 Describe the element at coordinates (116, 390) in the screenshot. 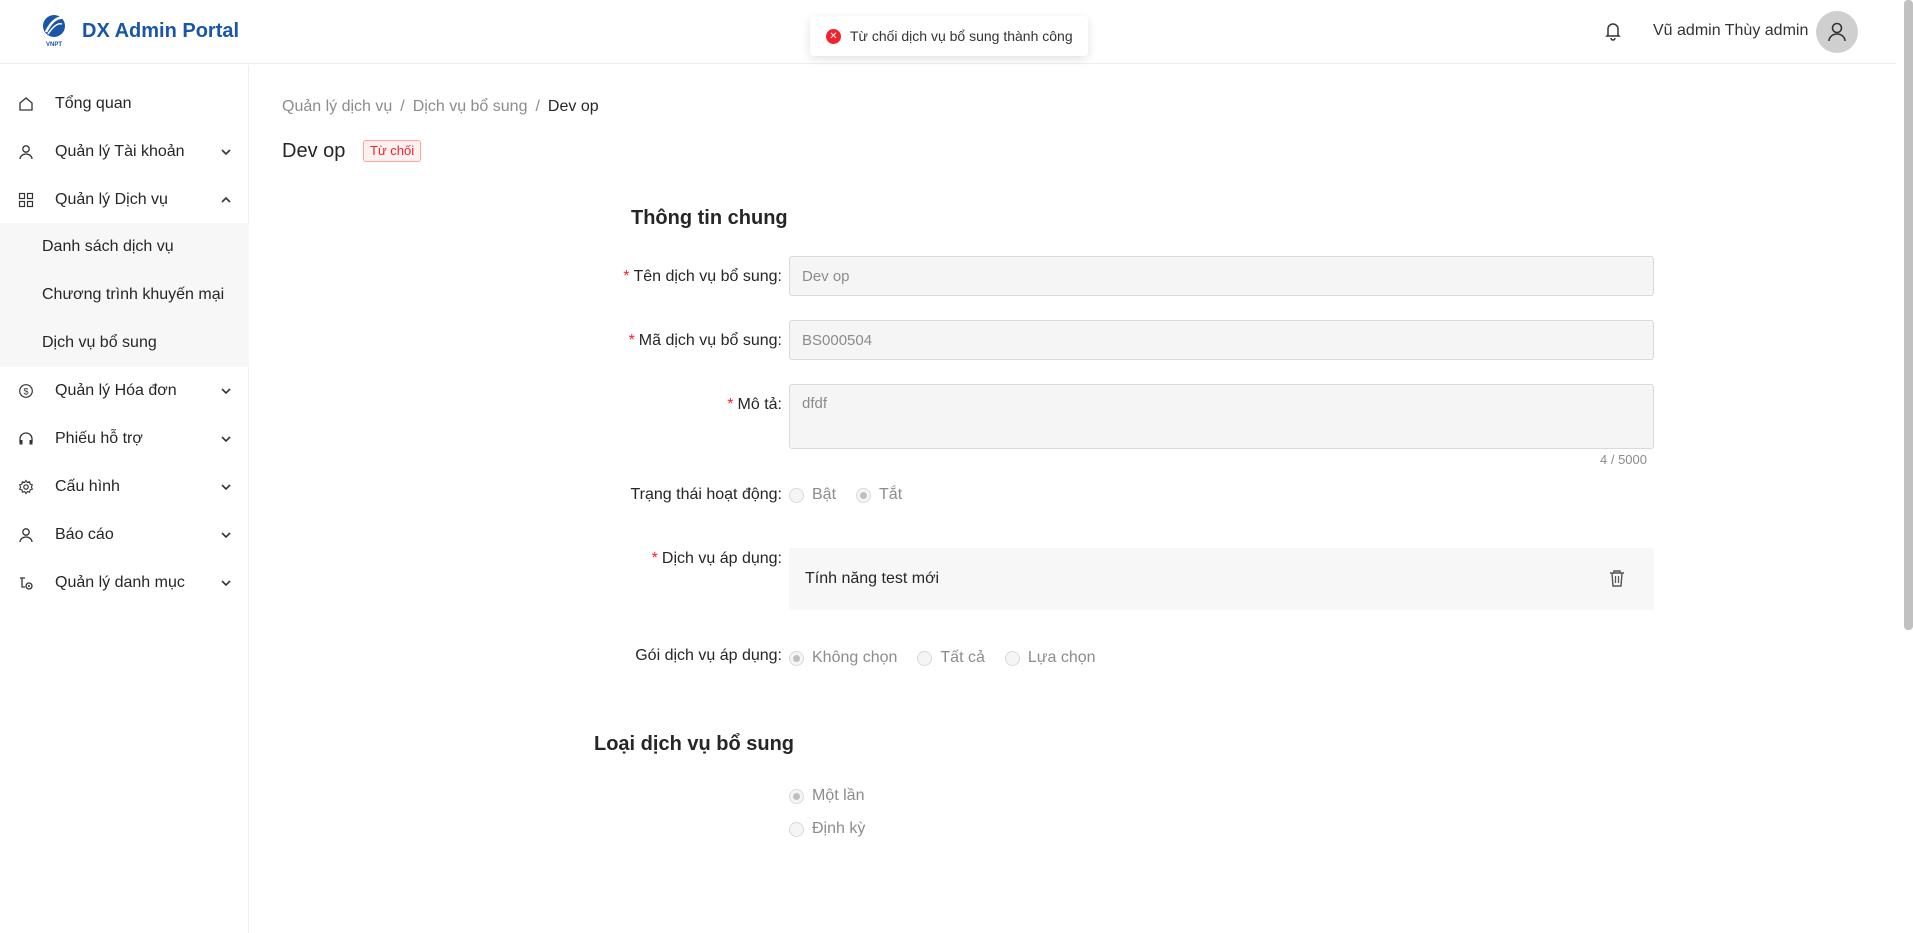

I see `sidebar-item-label: Quản lý Hóa đơn` at that location.